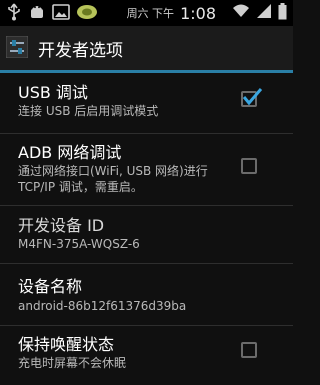 Image resolution: width=320 pixels, height=385 pixels. I want to click on signal-icon, so click(264, 13).